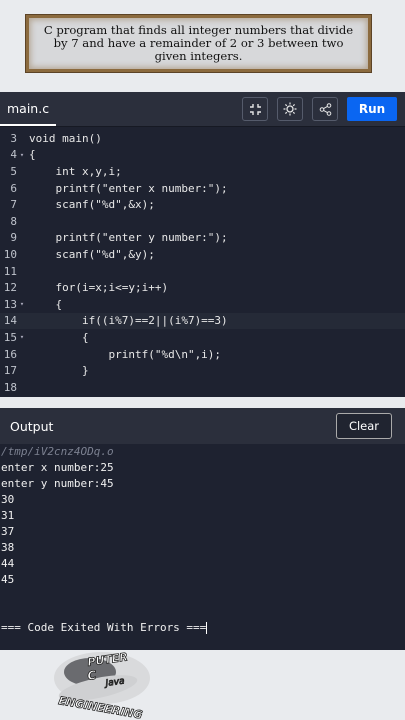 The height and width of the screenshot is (720, 405). Describe the element at coordinates (10, 387) in the screenshot. I see `line-number: 18` at that location.